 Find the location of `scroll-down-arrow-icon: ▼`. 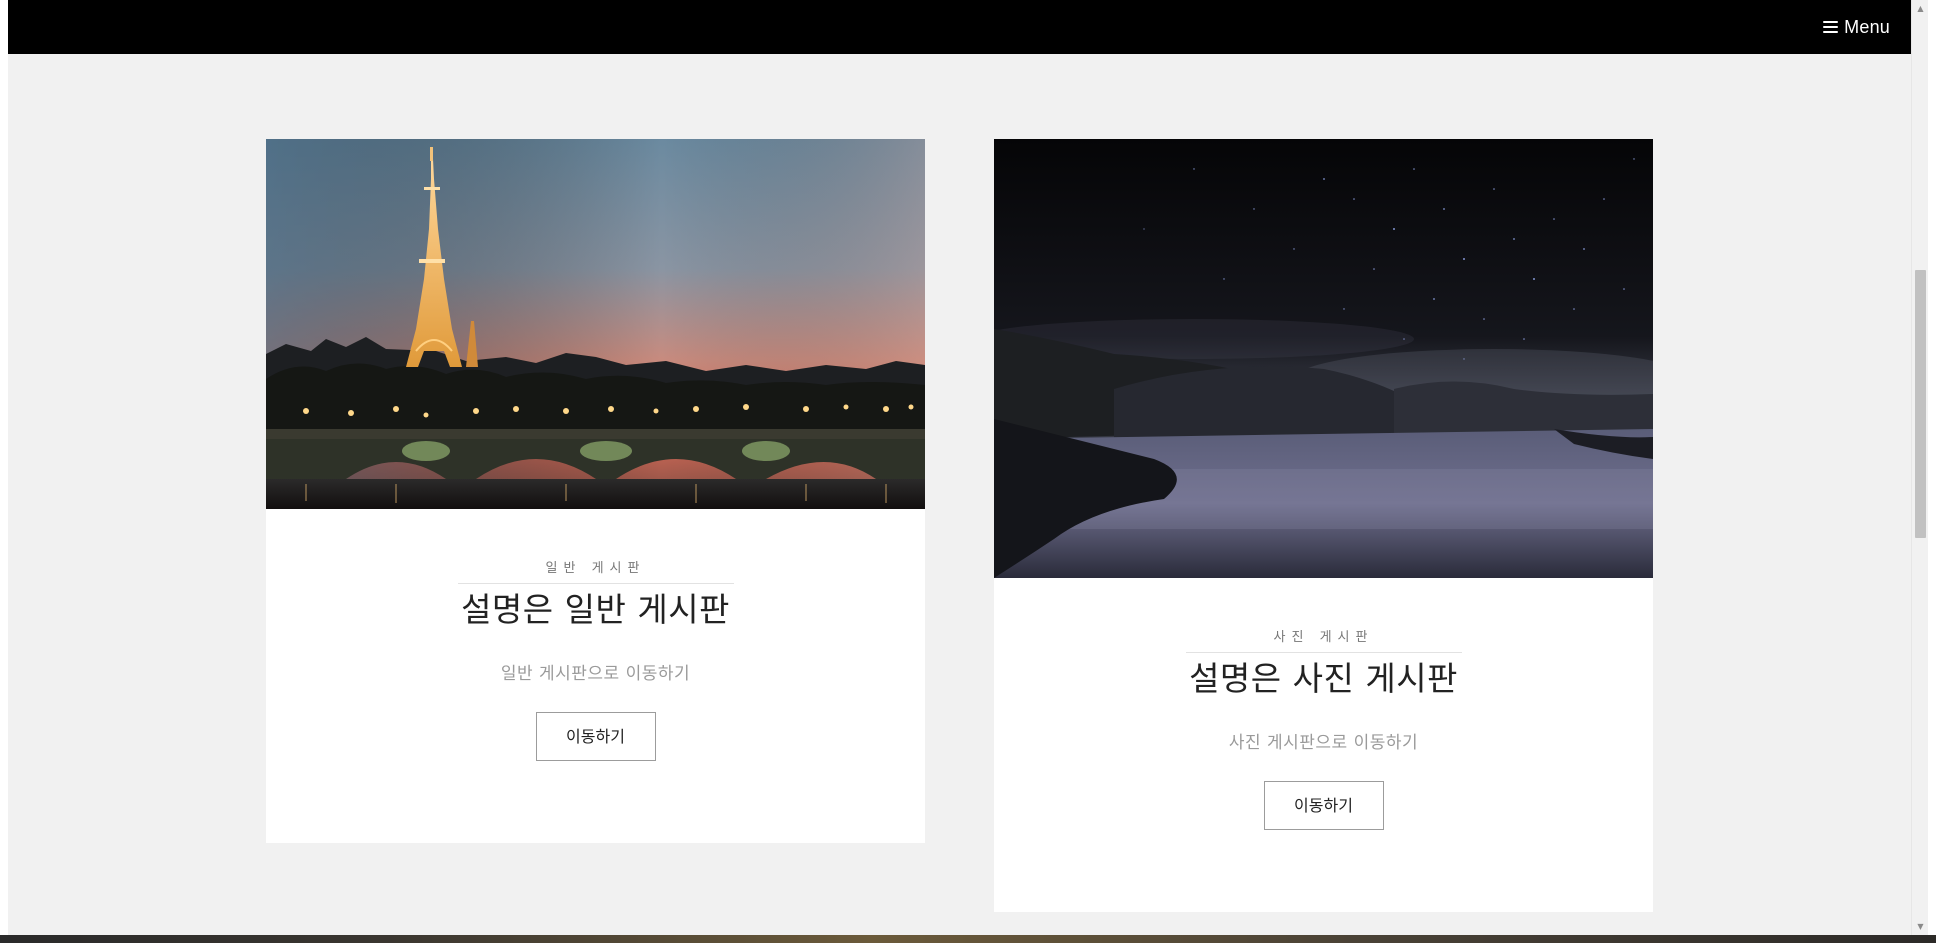

scroll-down-arrow-icon: ▼ is located at coordinates (1920, 926).